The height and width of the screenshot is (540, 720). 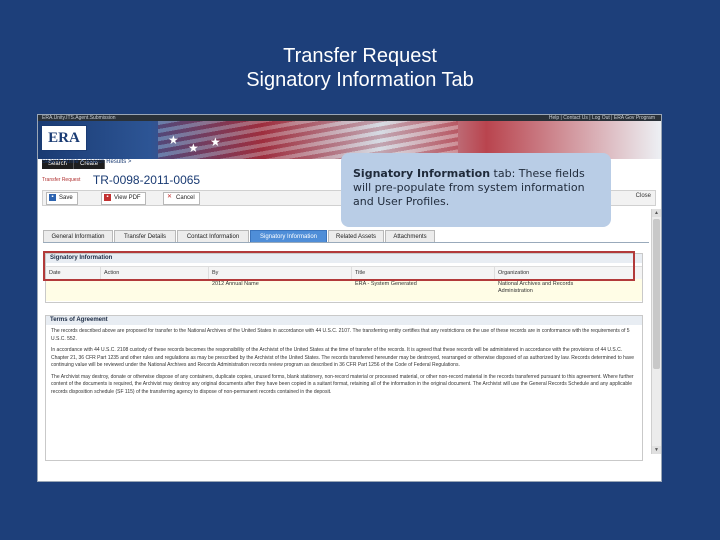 I want to click on view-pdf-label: View PDF, so click(x=127, y=198).